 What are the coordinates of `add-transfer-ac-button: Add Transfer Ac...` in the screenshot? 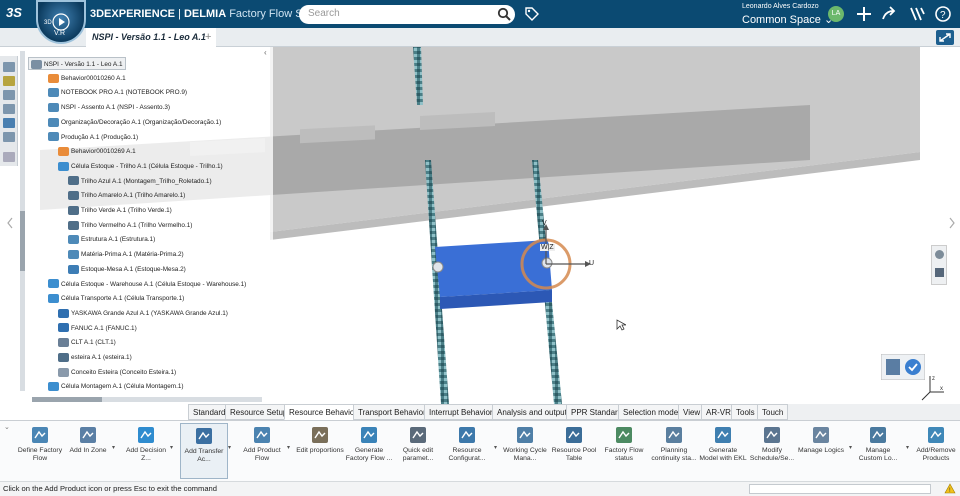 It's located at (204, 451).